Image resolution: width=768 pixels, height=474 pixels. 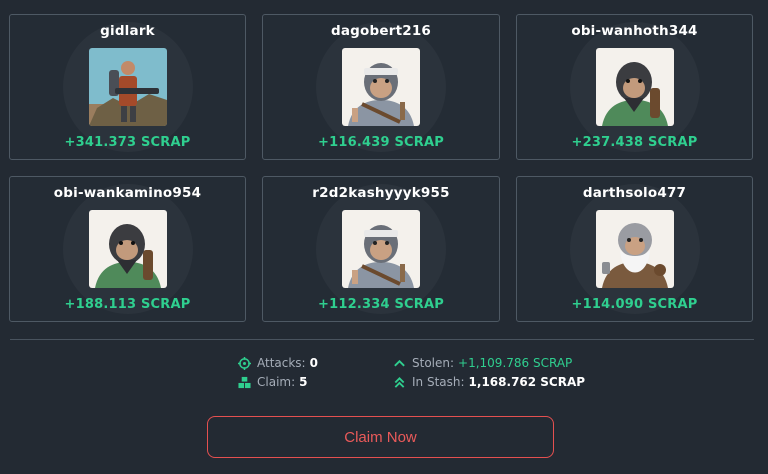 What do you see at coordinates (381, 142) in the screenshot?
I see `player-reward: +116.439 SCRAP` at bounding box center [381, 142].